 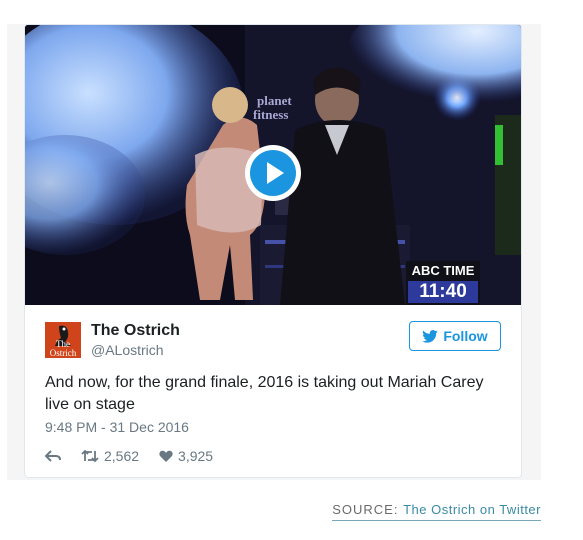 What do you see at coordinates (270, 114) in the screenshot?
I see `sign-text-line2: fitness` at bounding box center [270, 114].